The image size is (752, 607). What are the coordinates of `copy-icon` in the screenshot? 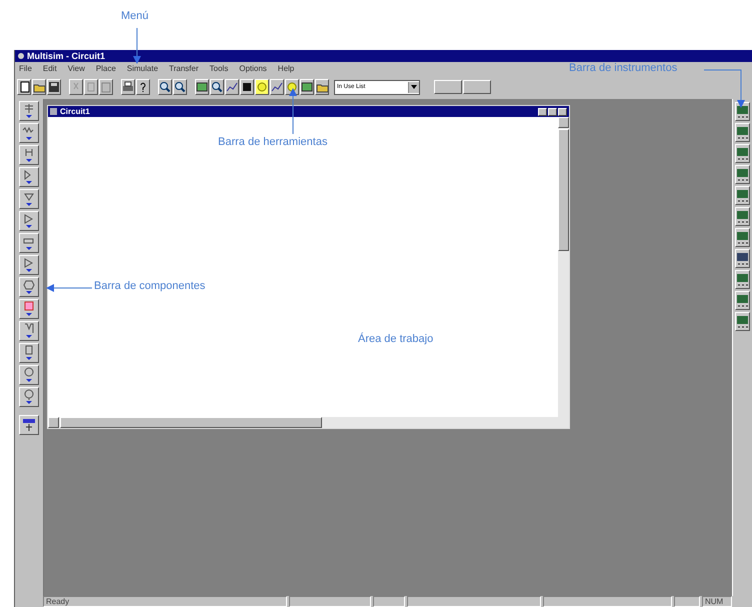 It's located at (91, 87).